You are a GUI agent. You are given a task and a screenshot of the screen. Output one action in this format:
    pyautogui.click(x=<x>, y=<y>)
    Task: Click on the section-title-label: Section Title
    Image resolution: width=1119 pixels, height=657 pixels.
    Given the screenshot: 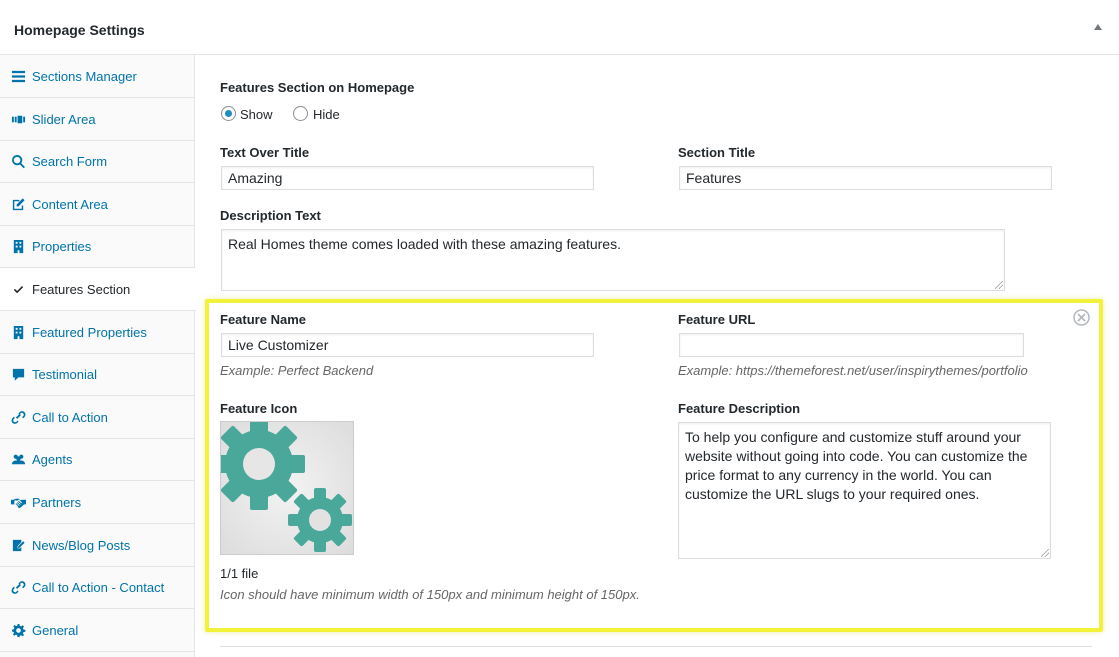 What is the action you would take?
    pyautogui.click(x=717, y=152)
    